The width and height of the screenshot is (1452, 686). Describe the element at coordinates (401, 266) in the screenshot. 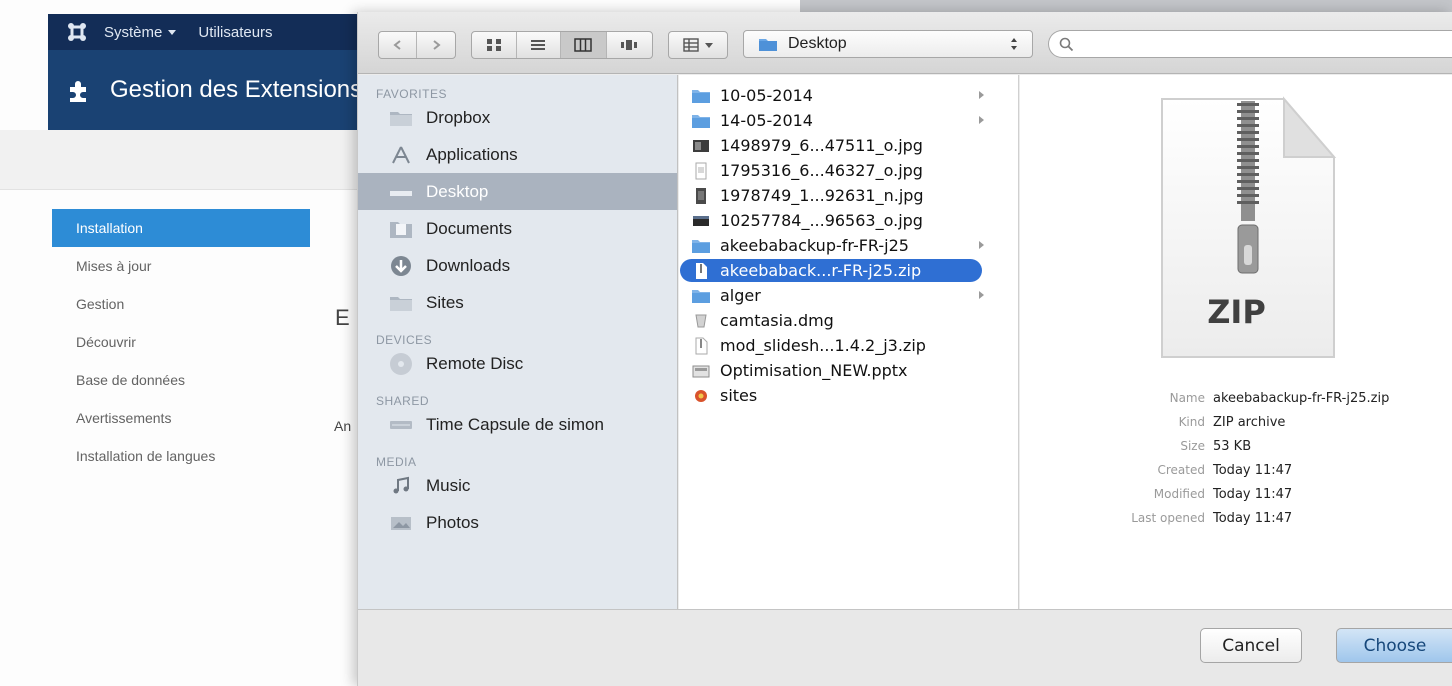

I see `downloads-icon` at that location.